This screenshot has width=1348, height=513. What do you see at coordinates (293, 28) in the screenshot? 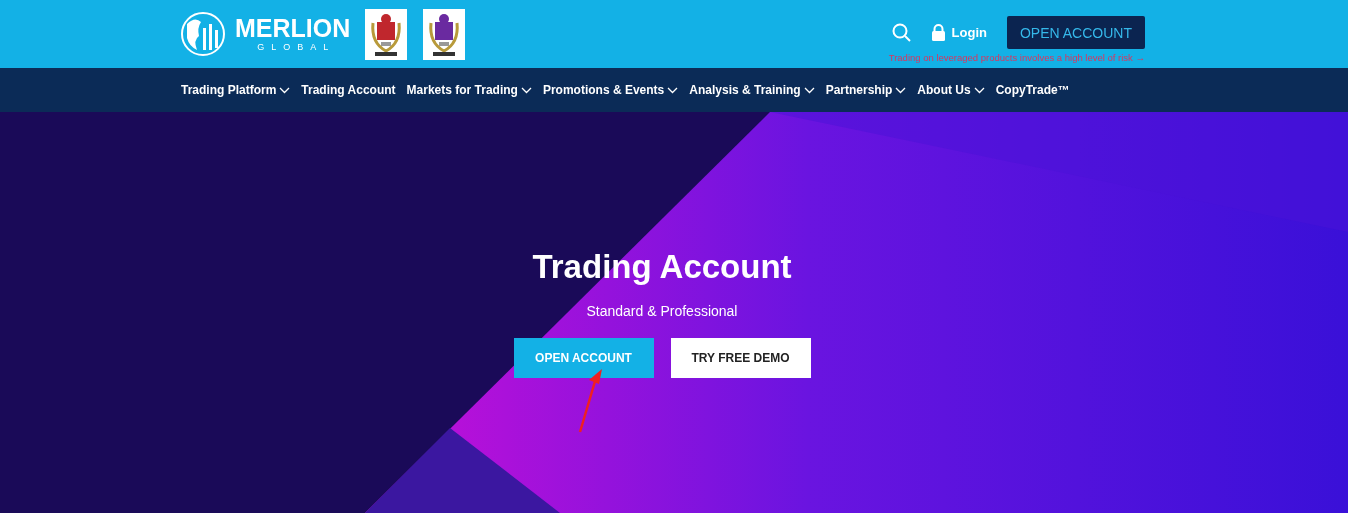
I see `brand-name: MERLION` at bounding box center [293, 28].